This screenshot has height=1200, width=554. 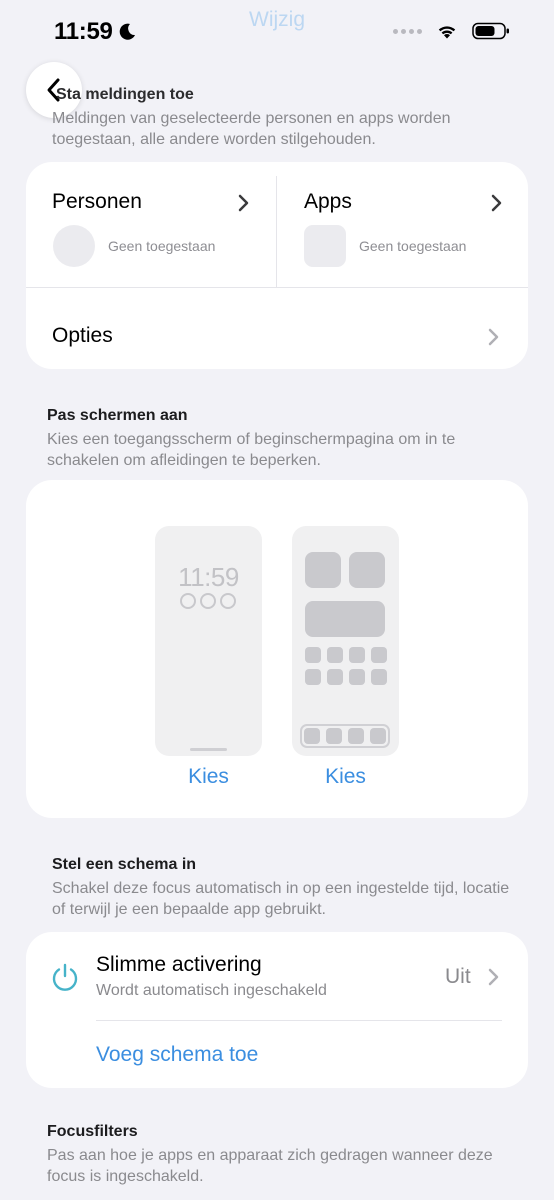 What do you see at coordinates (328, 201) in the screenshot?
I see `apps-title: Apps` at bounding box center [328, 201].